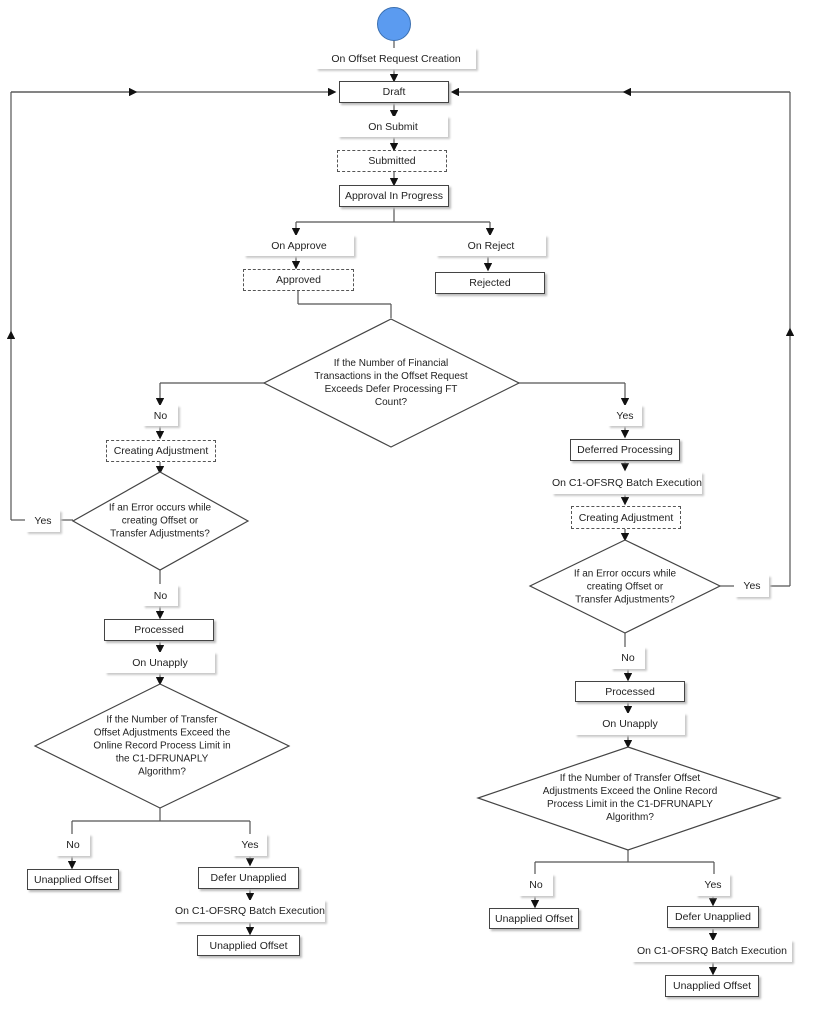  Describe the element at coordinates (396, 58) in the screenshot. I see `event-on-offset-request-creation: On Offset Request Creation` at that location.